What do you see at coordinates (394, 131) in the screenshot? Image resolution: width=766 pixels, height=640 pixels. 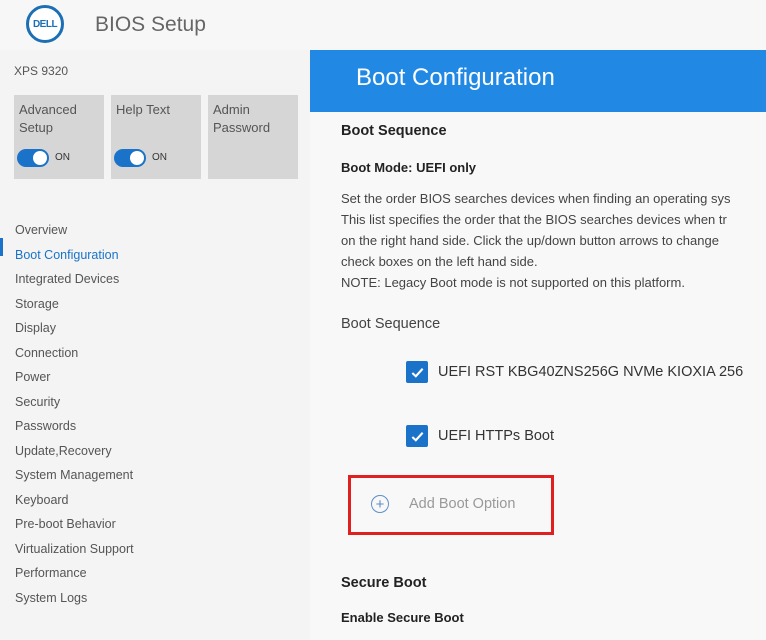 I see `section-title-boot-sequence: Boot Sequence` at bounding box center [394, 131].